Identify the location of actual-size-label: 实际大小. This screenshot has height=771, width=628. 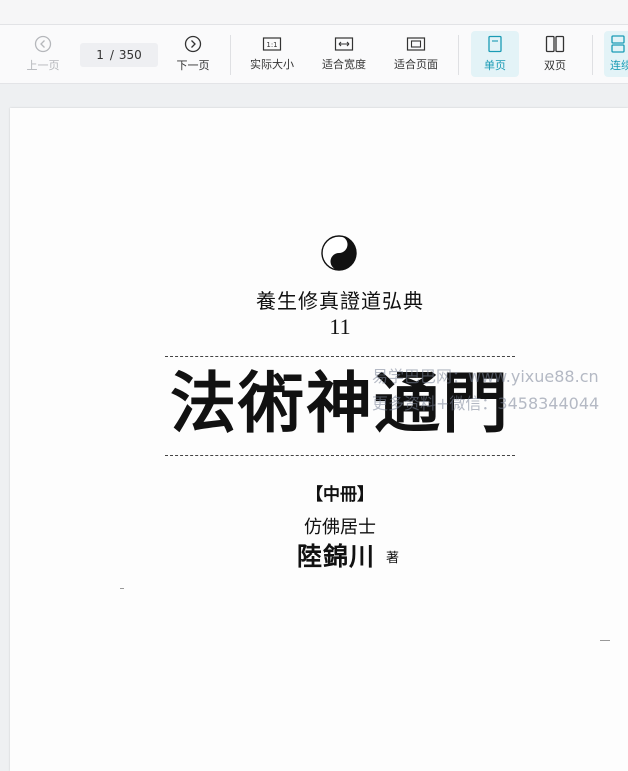
(272, 64).